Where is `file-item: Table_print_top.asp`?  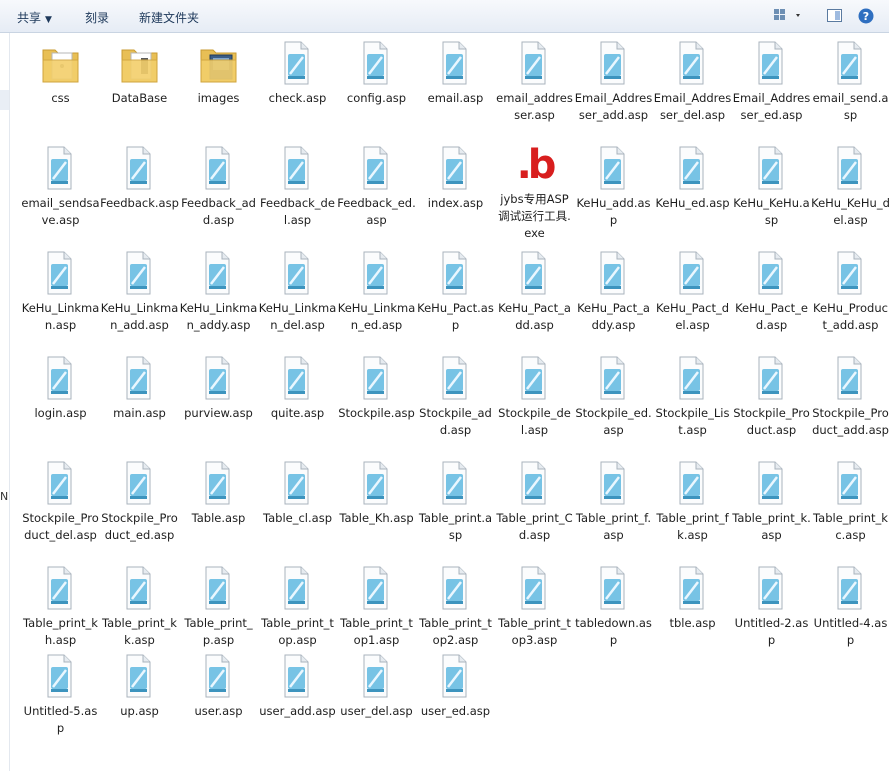
file-item: Table_print_top.asp is located at coordinates (297, 607).